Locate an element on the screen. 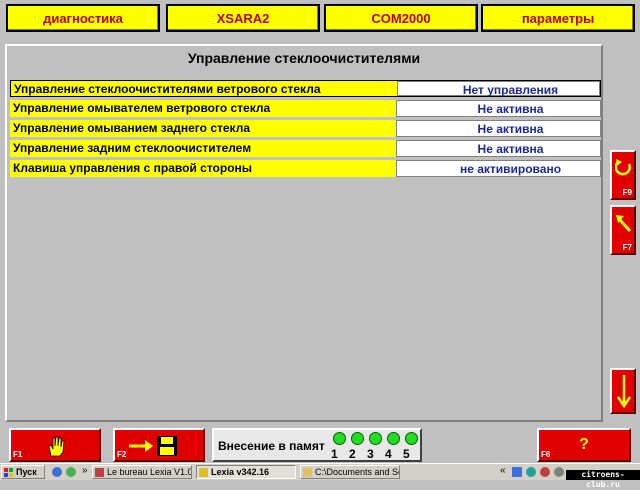 The width and height of the screenshot is (640, 490). taskbar-item-lexia: Lexia v342.16 is located at coordinates (246, 472).